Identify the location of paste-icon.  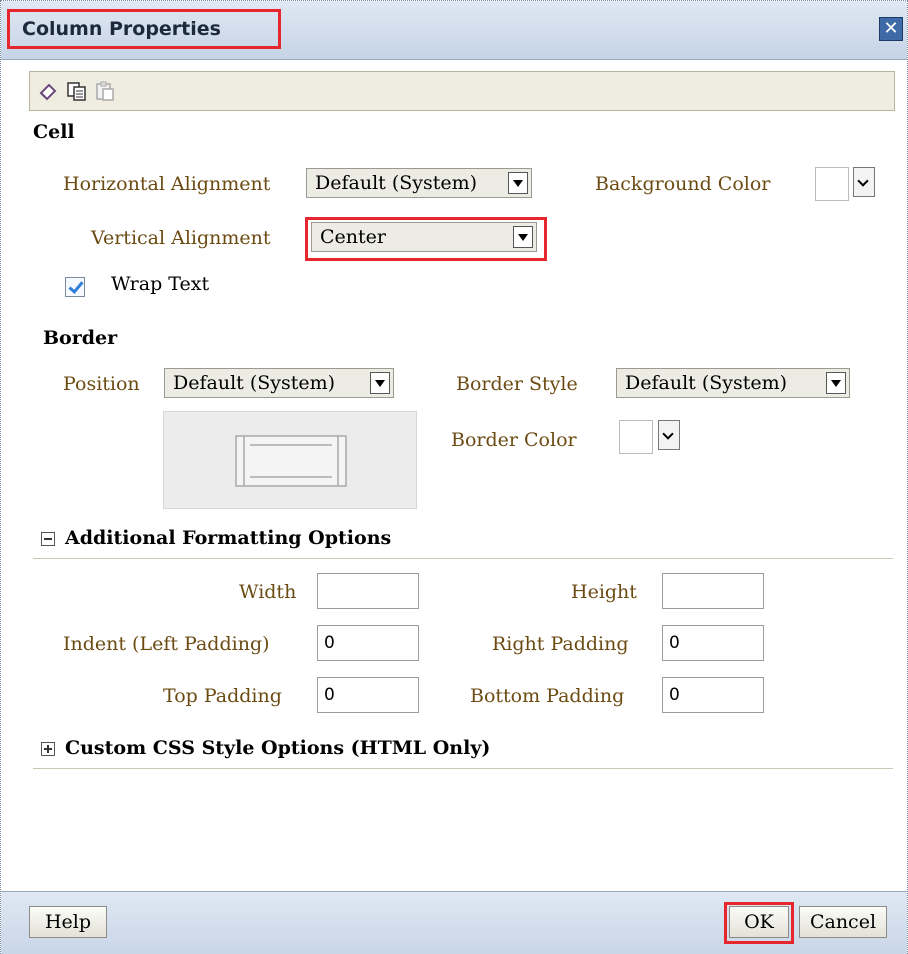
(105, 91).